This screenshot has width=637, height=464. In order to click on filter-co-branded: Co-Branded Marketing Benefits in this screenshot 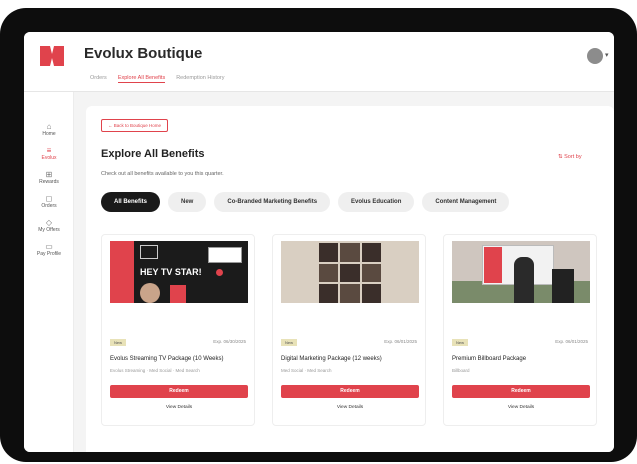, I will do `click(272, 202)`.